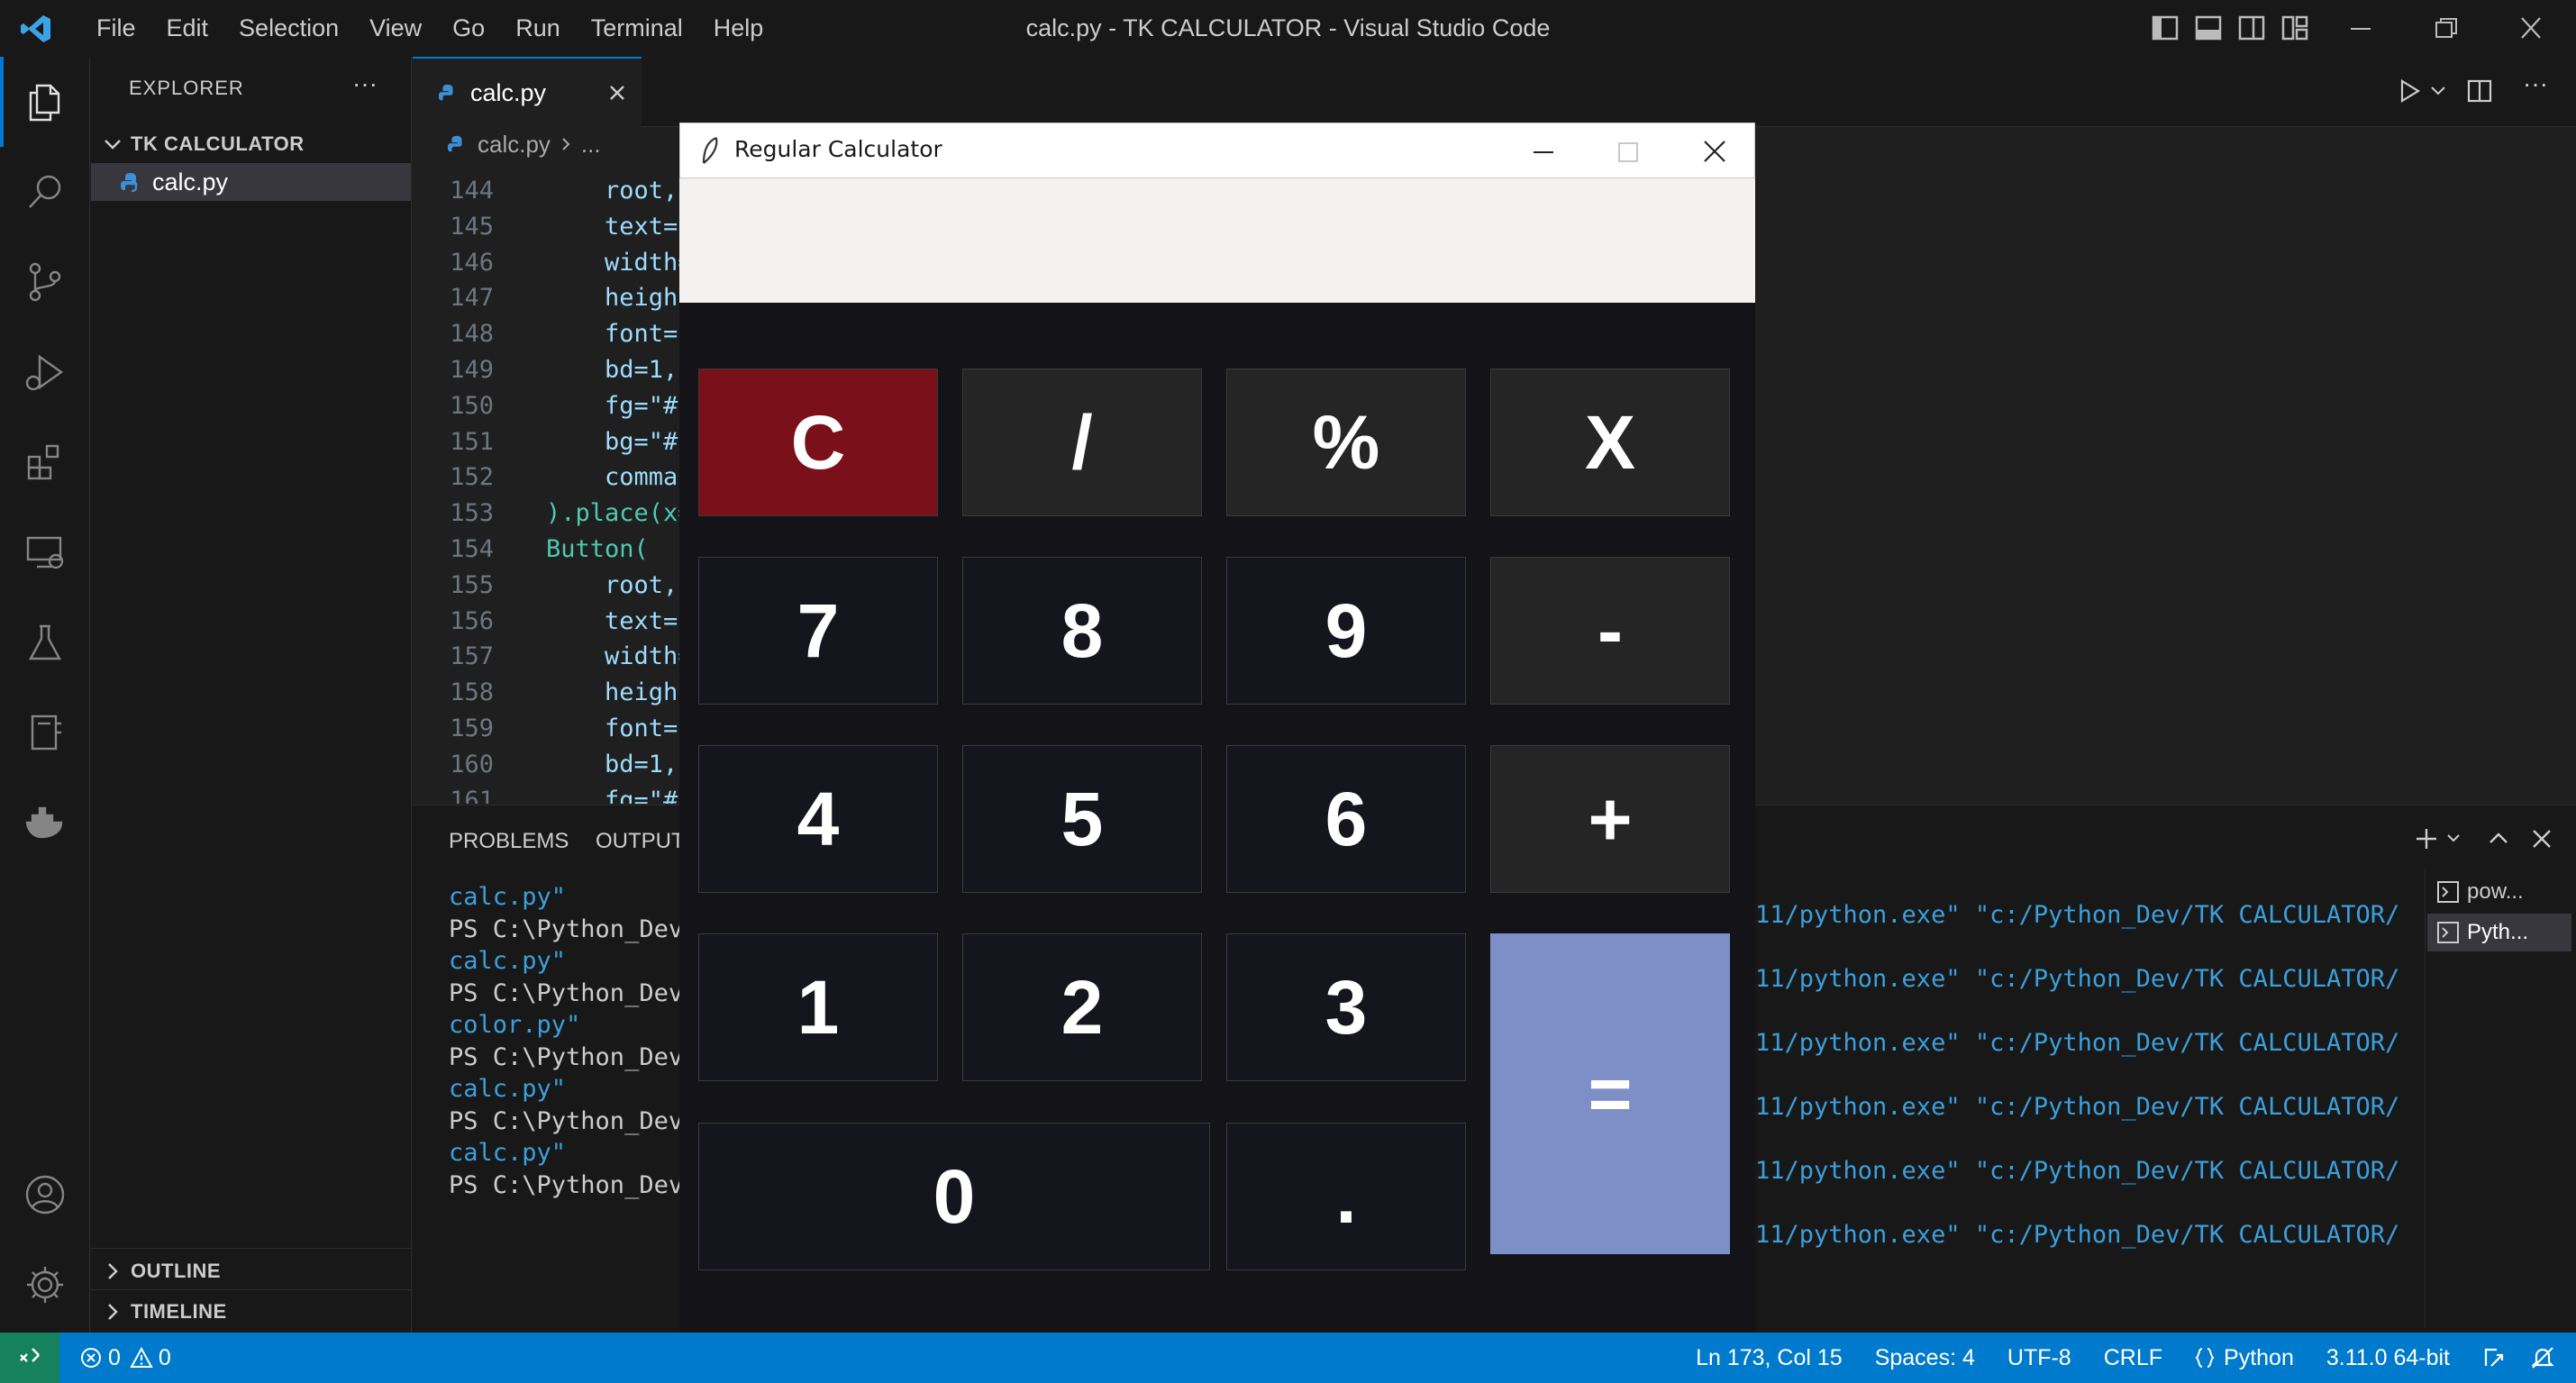  I want to click on equals-button: =, so click(1610, 1093).